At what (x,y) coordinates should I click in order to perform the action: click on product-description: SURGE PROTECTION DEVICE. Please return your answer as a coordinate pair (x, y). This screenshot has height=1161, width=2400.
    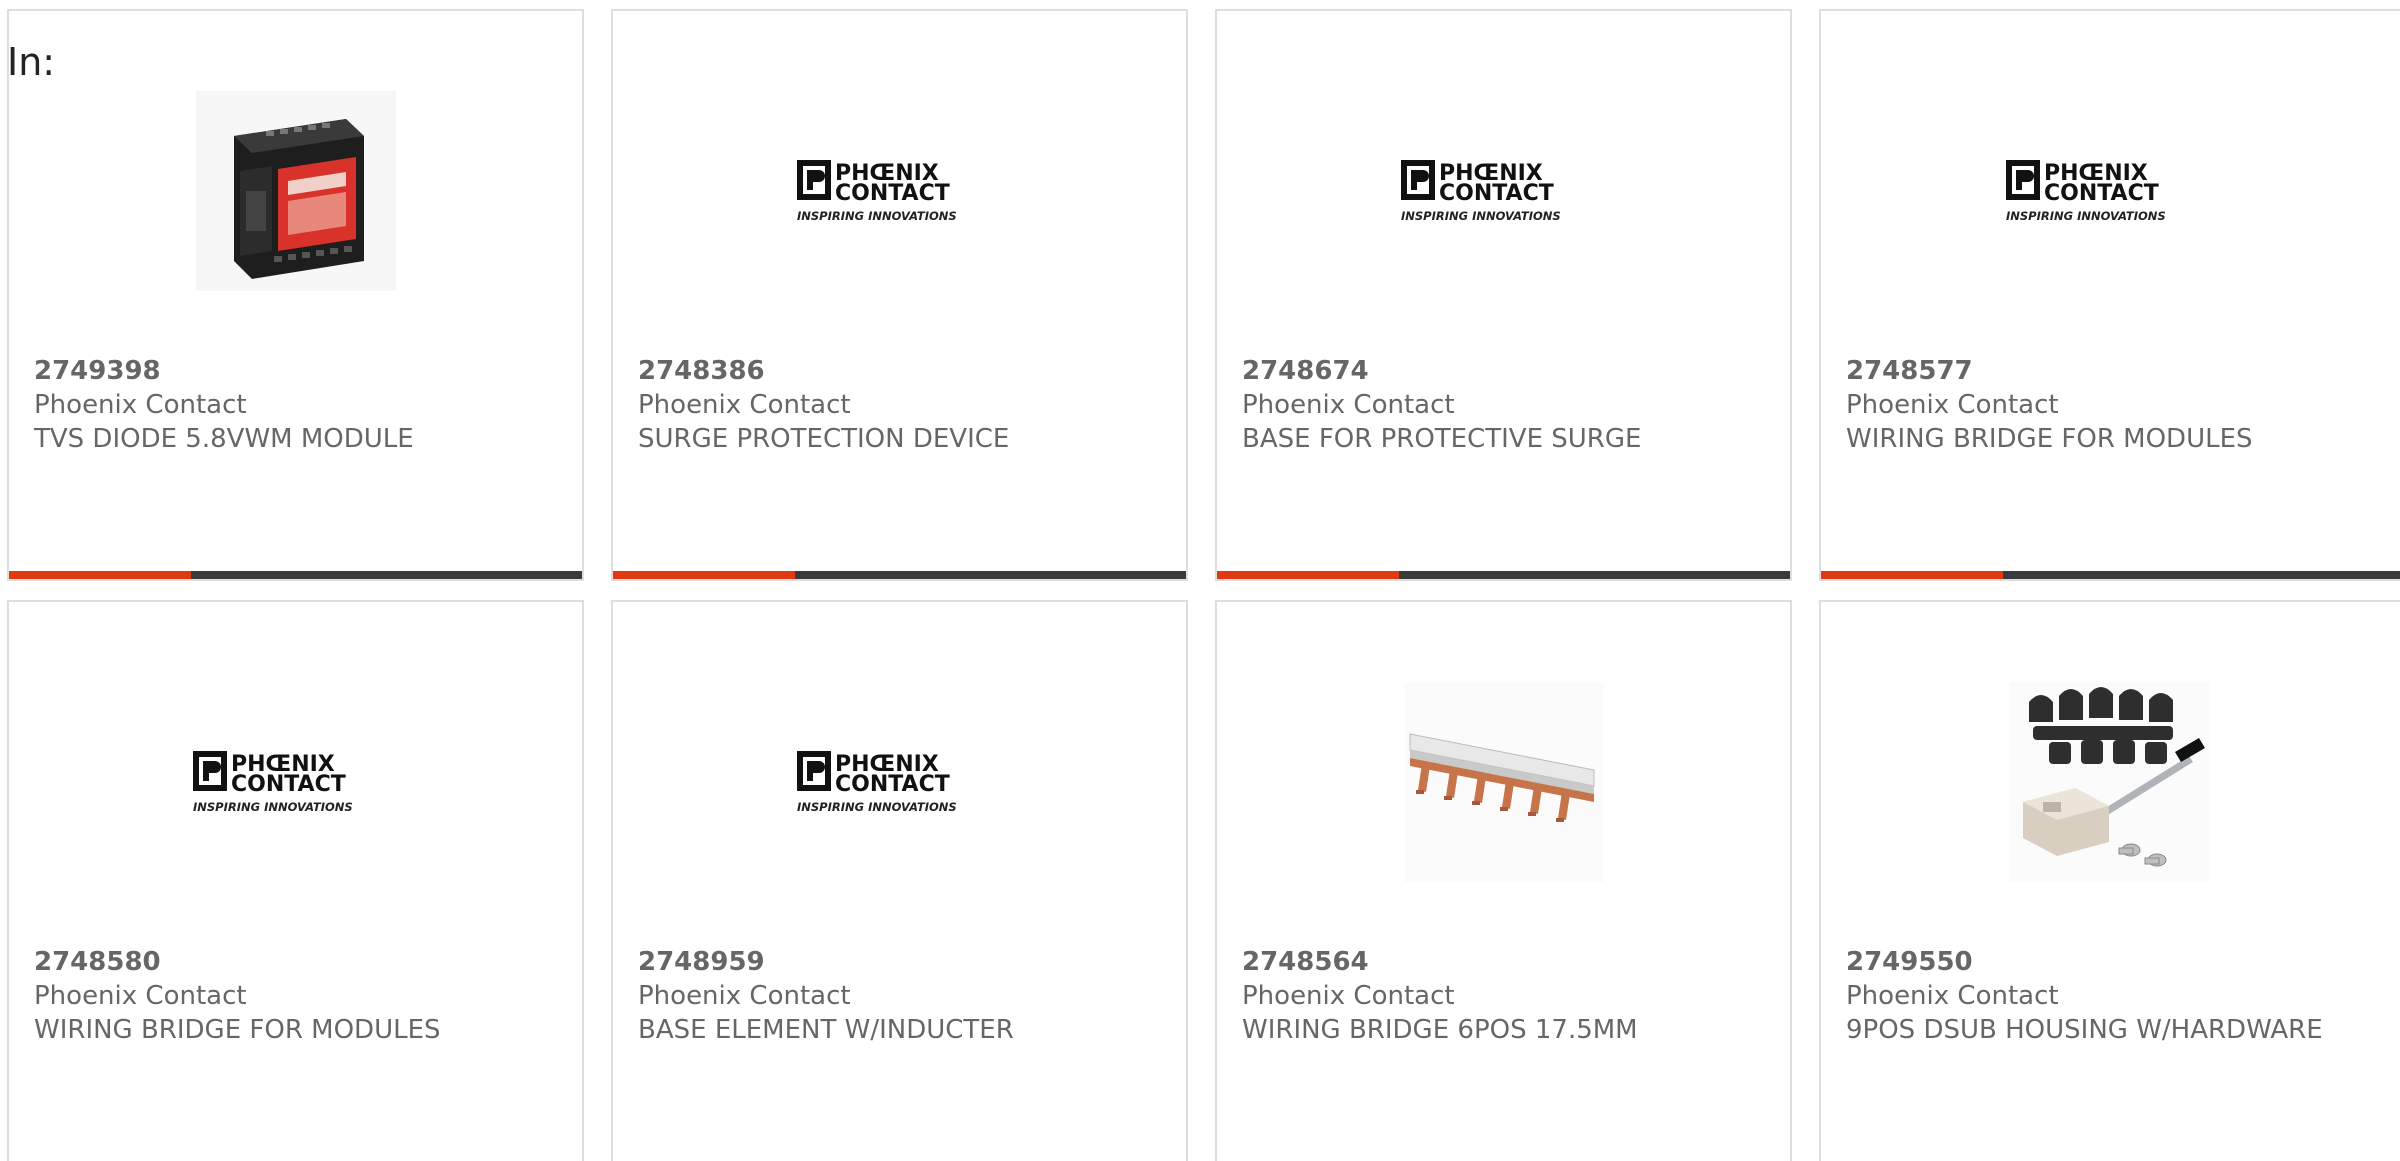
    Looking at the image, I should click on (824, 439).